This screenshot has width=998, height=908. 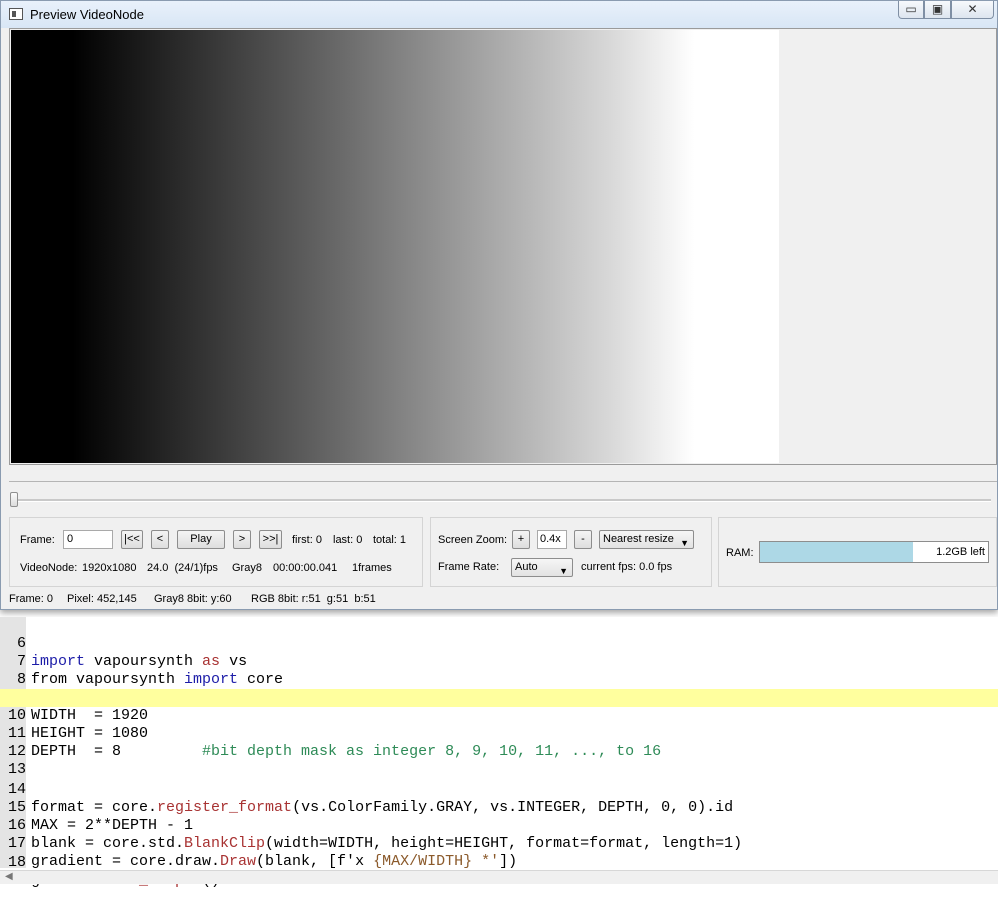 What do you see at coordinates (242, 539) in the screenshot?
I see `next-frame-button: >` at bounding box center [242, 539].